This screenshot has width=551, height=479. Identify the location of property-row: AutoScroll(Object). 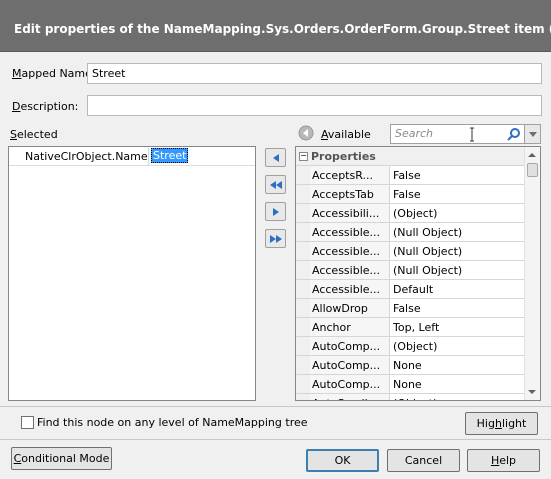
(410, 397).